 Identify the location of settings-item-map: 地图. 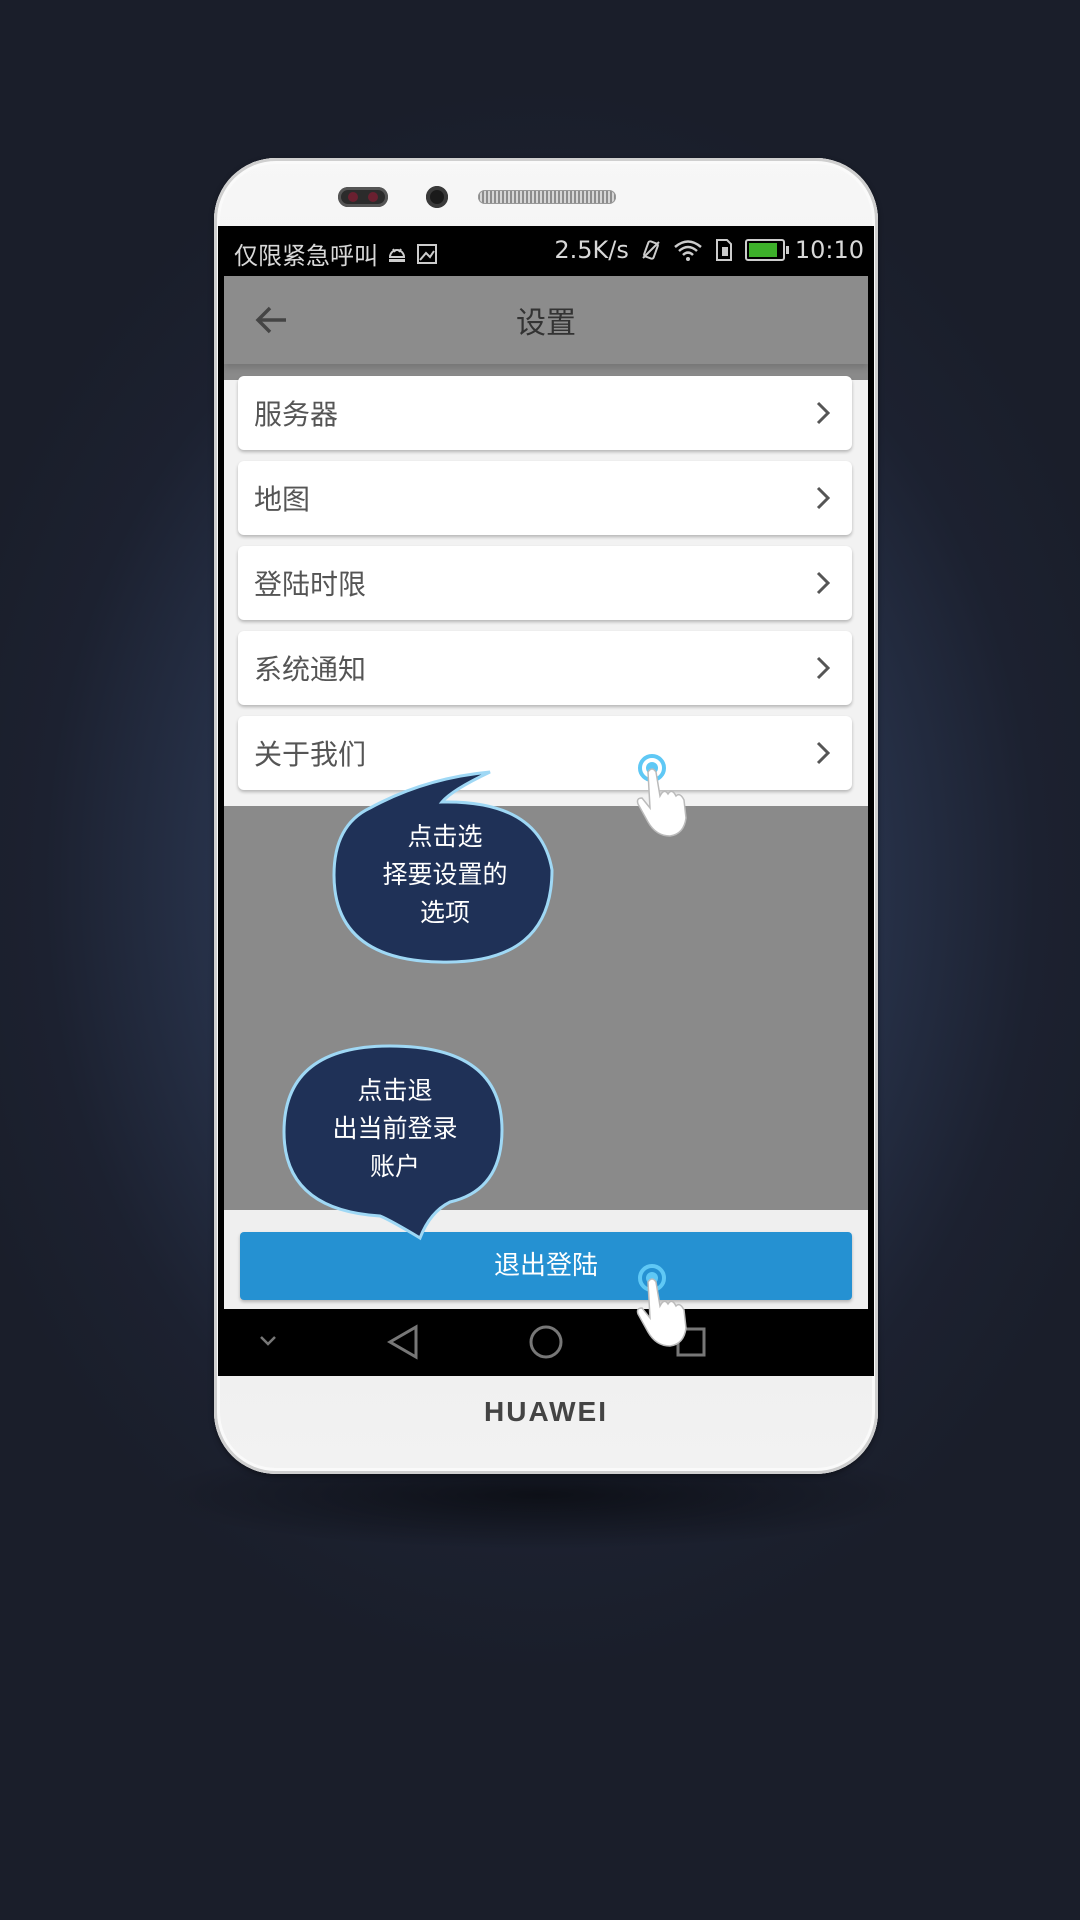
(545, 498).